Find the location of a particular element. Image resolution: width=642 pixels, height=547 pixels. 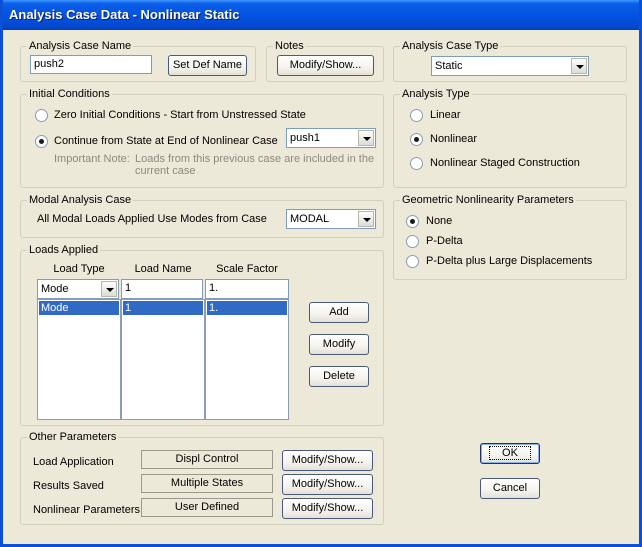

ok-button-label: OK is located at coordinates (510, 453).